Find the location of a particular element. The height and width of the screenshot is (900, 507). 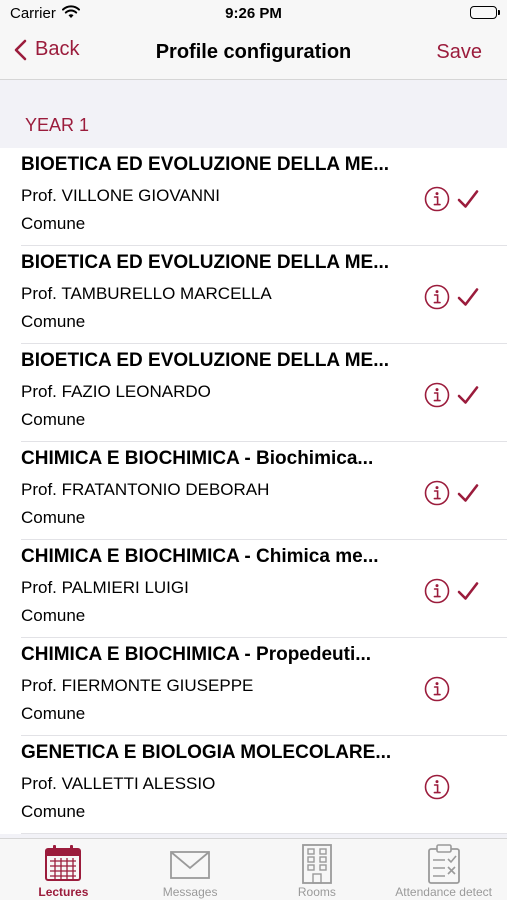

navigation-bar: Back Profile configuration Save is located at coordinates (253, 54).